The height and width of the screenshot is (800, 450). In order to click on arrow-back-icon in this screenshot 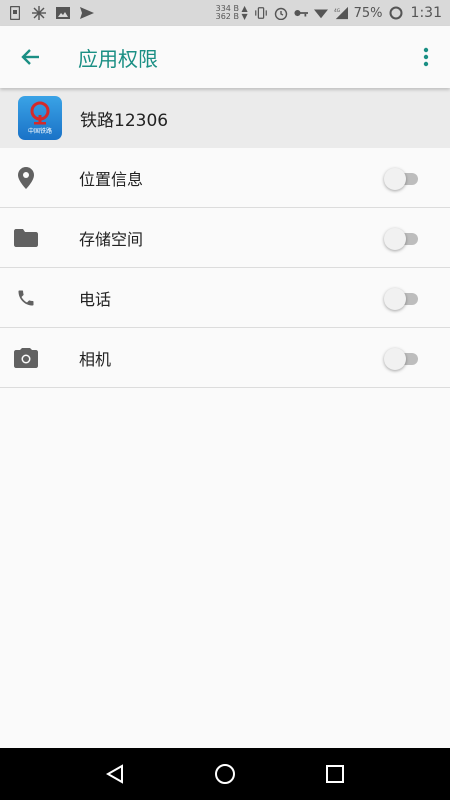, I will do `click(30, 57)`.